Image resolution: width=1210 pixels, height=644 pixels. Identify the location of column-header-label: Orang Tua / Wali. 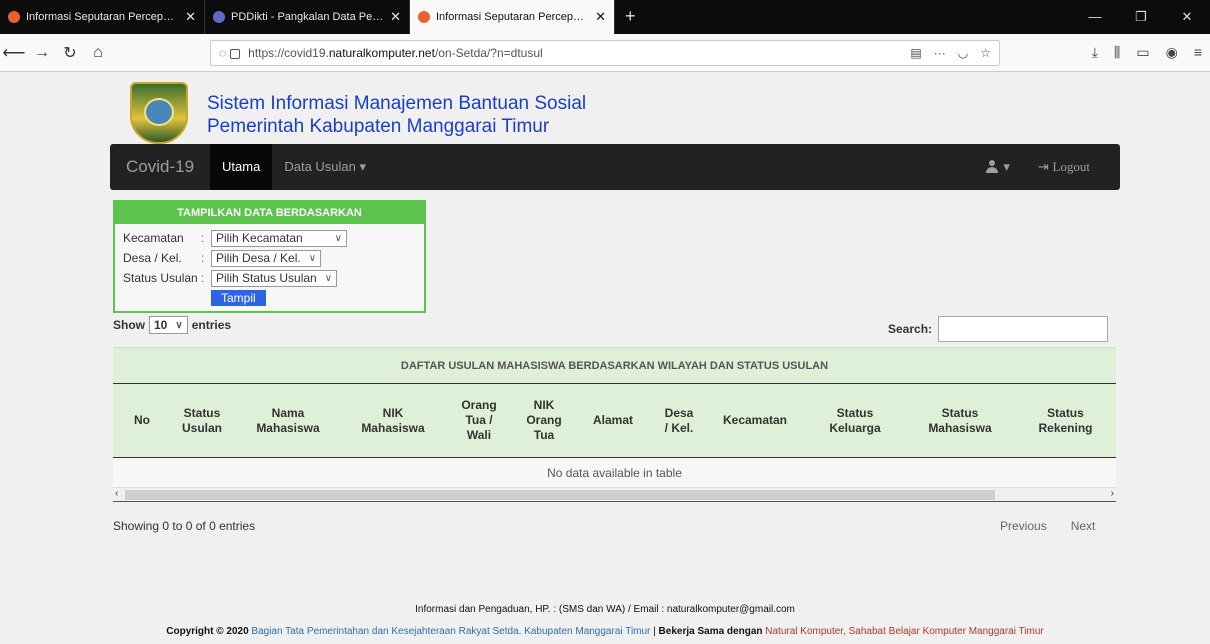
(479, 420).